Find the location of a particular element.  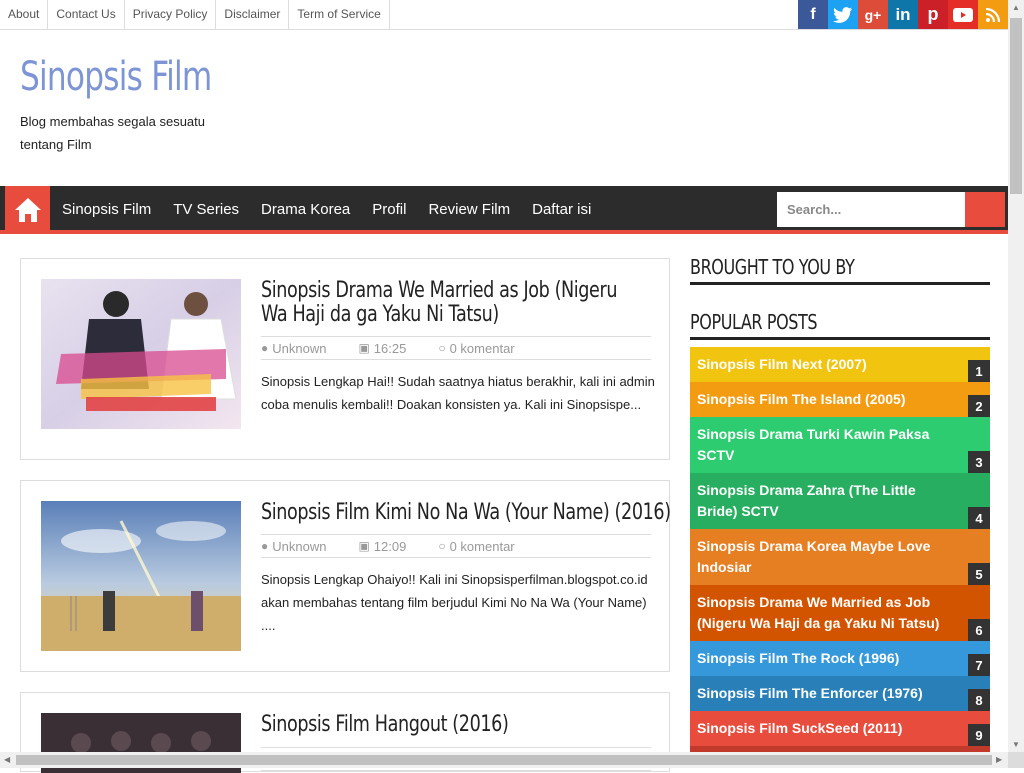

popular-post-number: 2 is located at coordinates (979, 406).